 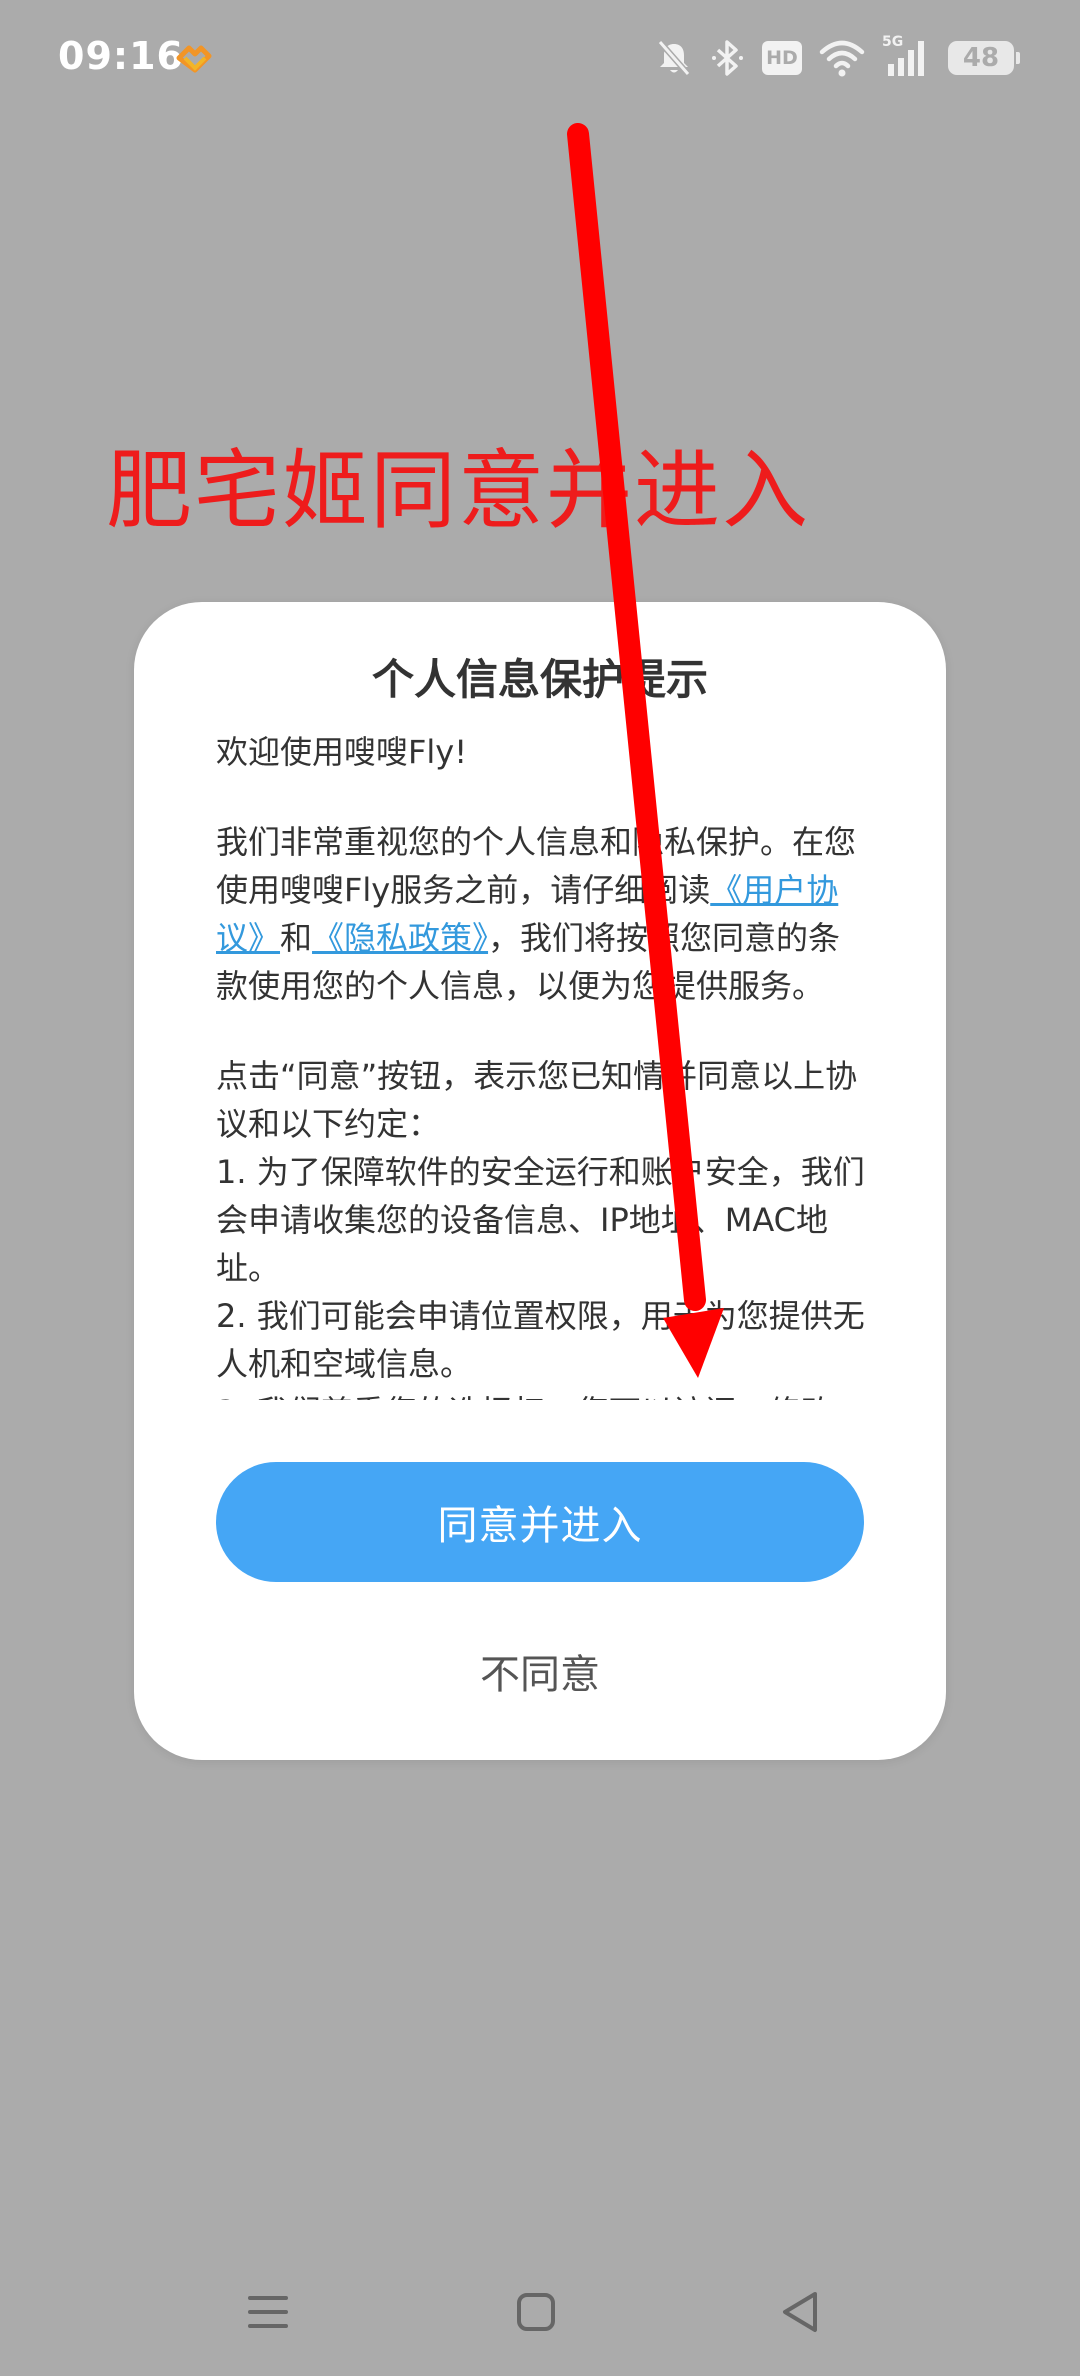 What do you see at coordinates (540, 1671) in the screenshot?
I see `disagree-button: 不同意` at bounding box center [540, 1671].